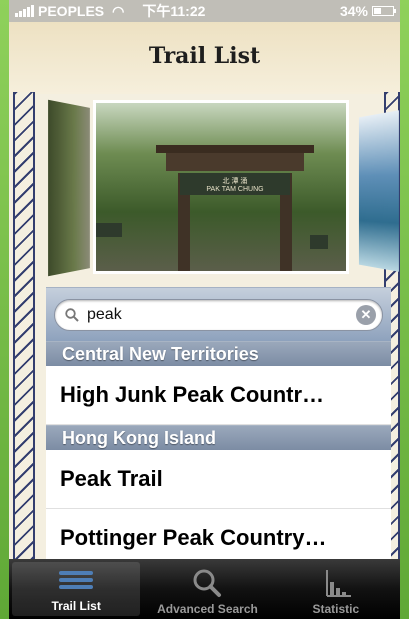  Describe the element at coordinates (336, 583) in the screenshot. I see `bar-chart-icon` at that location.